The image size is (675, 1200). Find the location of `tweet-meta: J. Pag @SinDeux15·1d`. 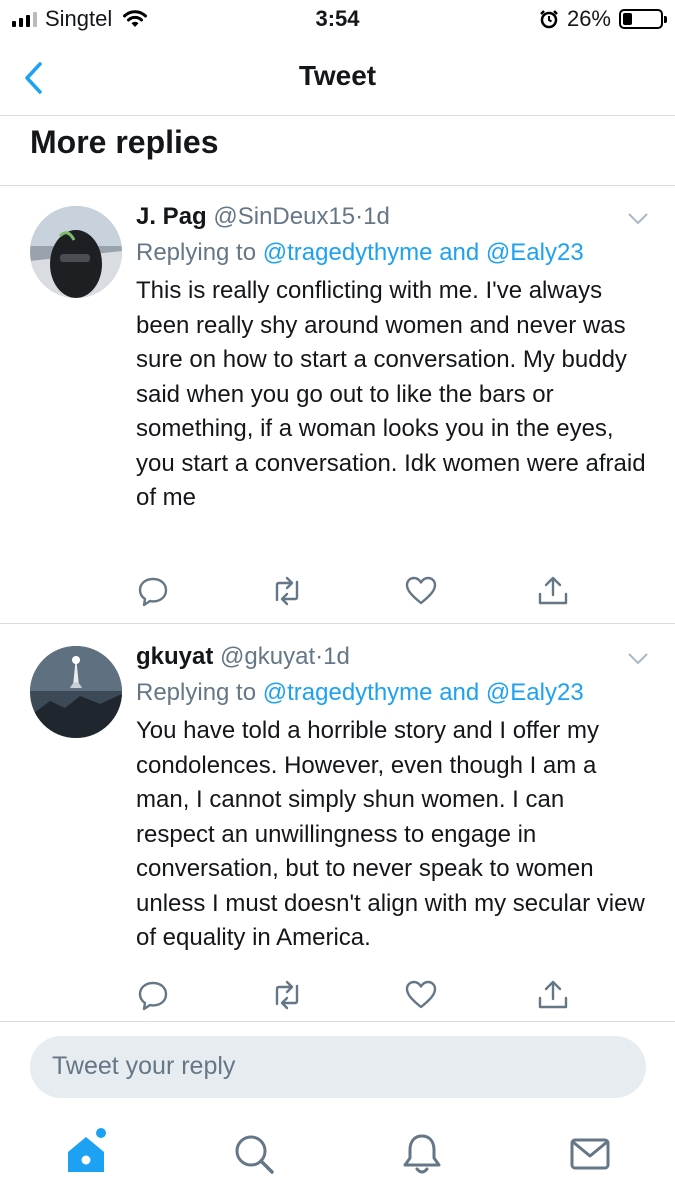

tweet-meta: J. Pag @SinDeux15·1d is located at coordinates (391, 217).